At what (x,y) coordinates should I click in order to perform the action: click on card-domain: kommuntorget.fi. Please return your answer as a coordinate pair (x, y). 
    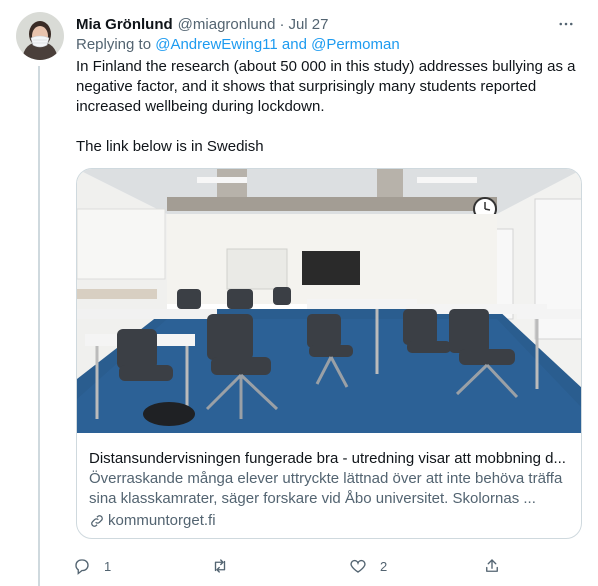
    Looking at the image, I should click on (152, 521).